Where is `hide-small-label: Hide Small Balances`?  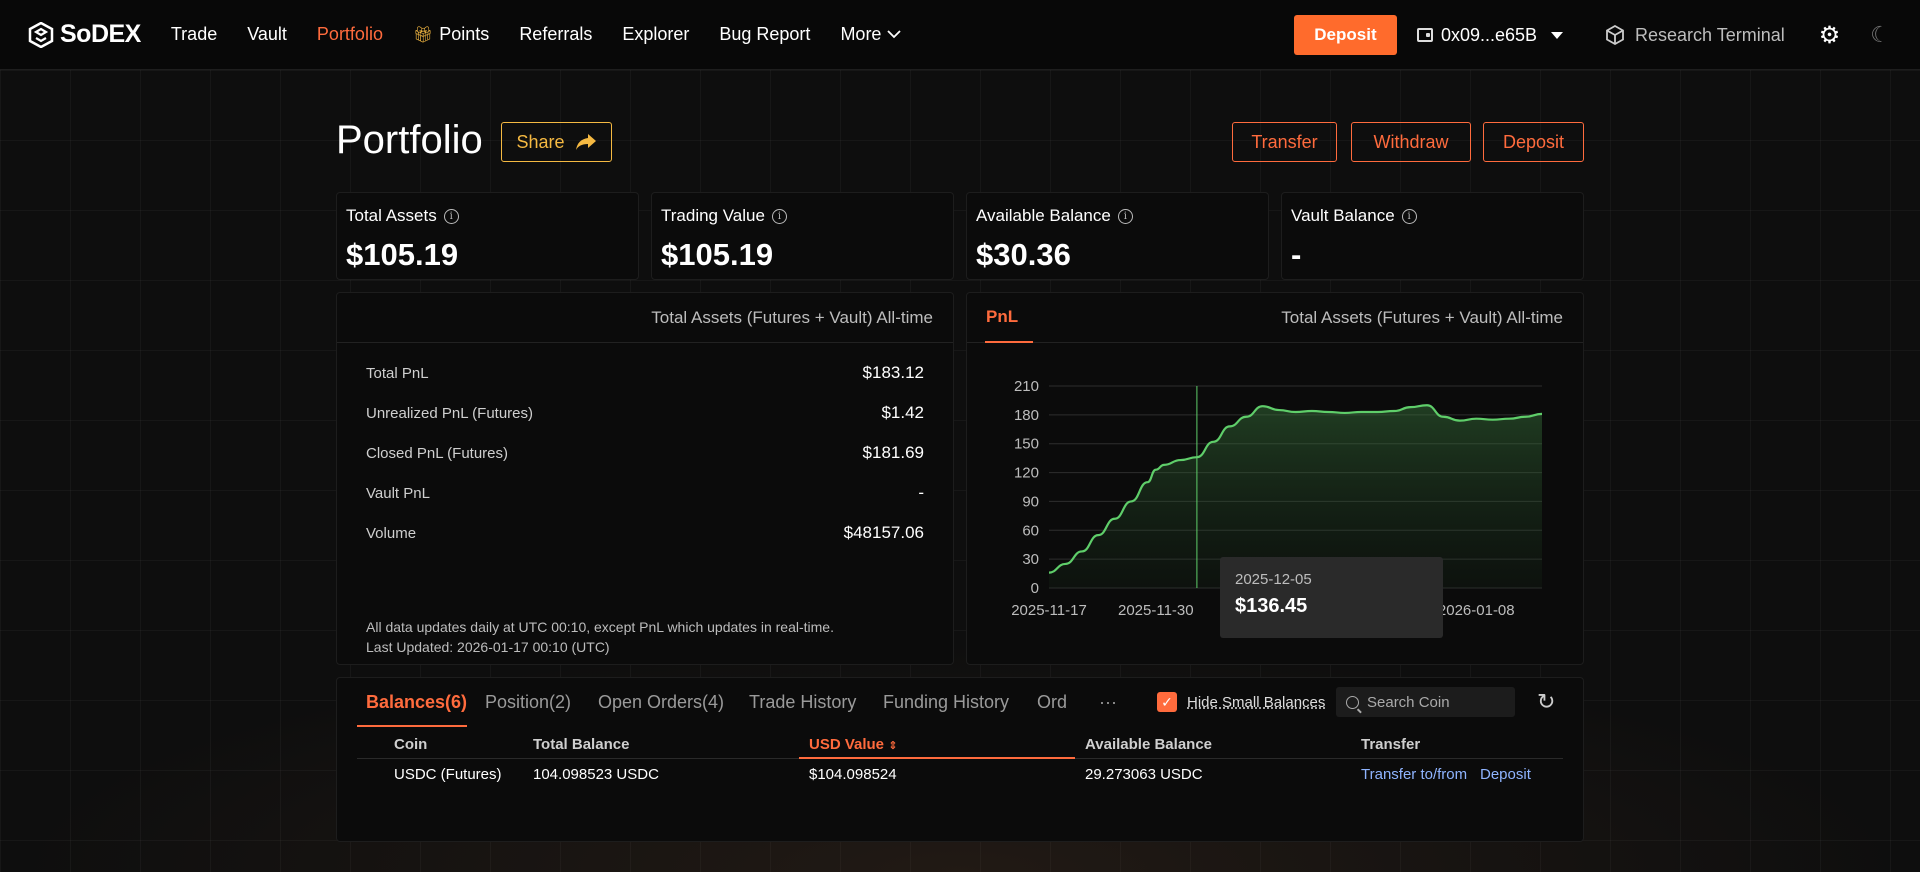 hide-small-label: Hide Small Balances is located at coordinates (1256, 702).